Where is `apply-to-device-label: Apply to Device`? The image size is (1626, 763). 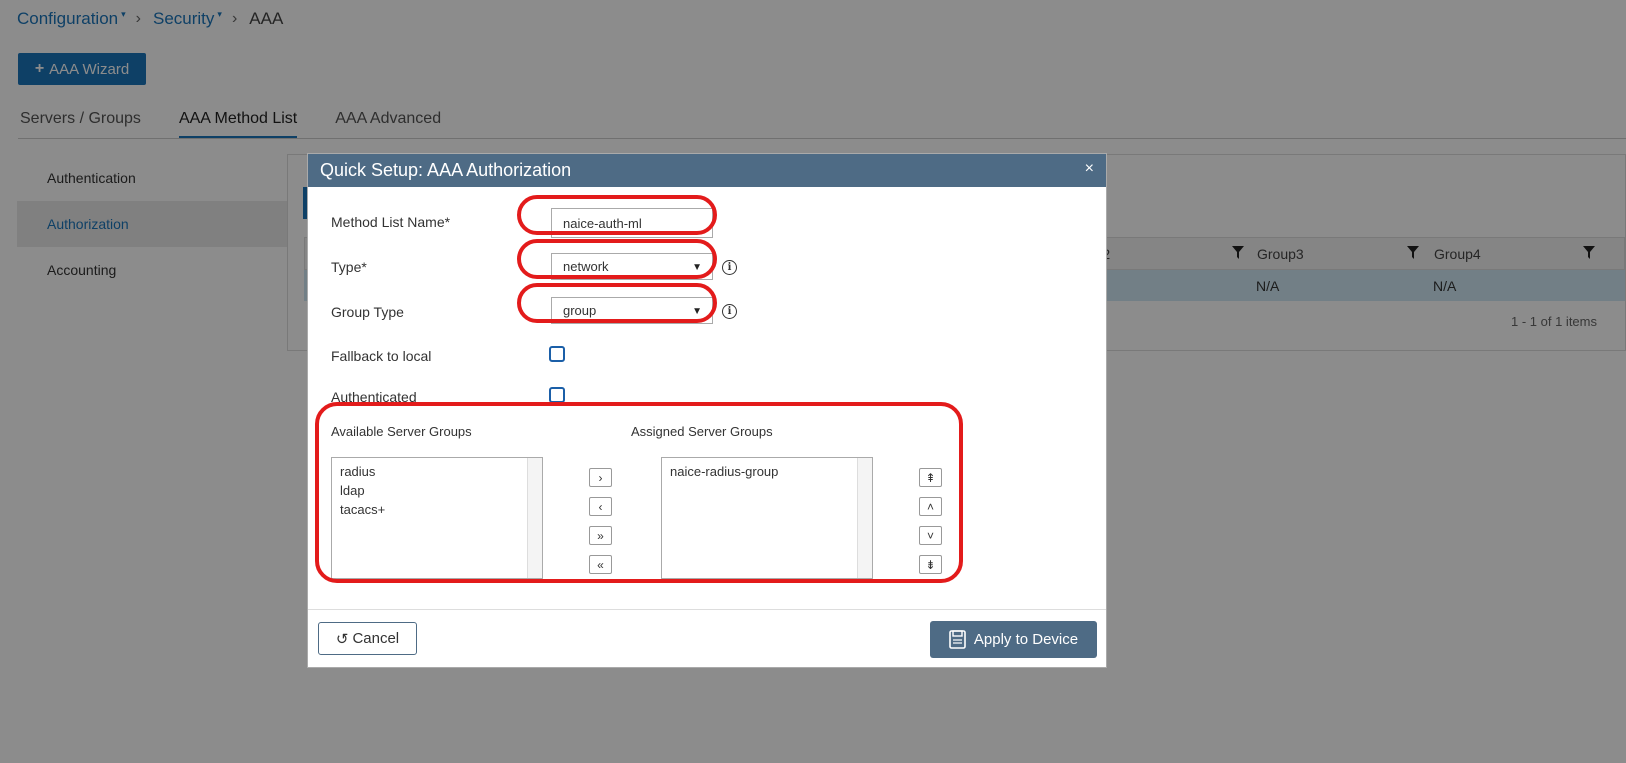 apply-to-device-label: Apply to Device is located at coordinates (1026, 639).